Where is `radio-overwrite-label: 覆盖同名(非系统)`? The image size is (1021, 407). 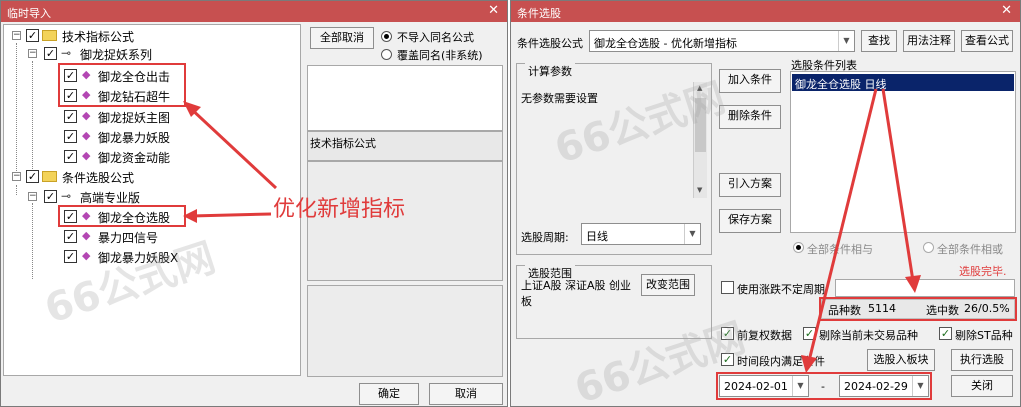 radio-overwrite-label: 覆盖同名(非系统) is located at coordinates (440, 55).